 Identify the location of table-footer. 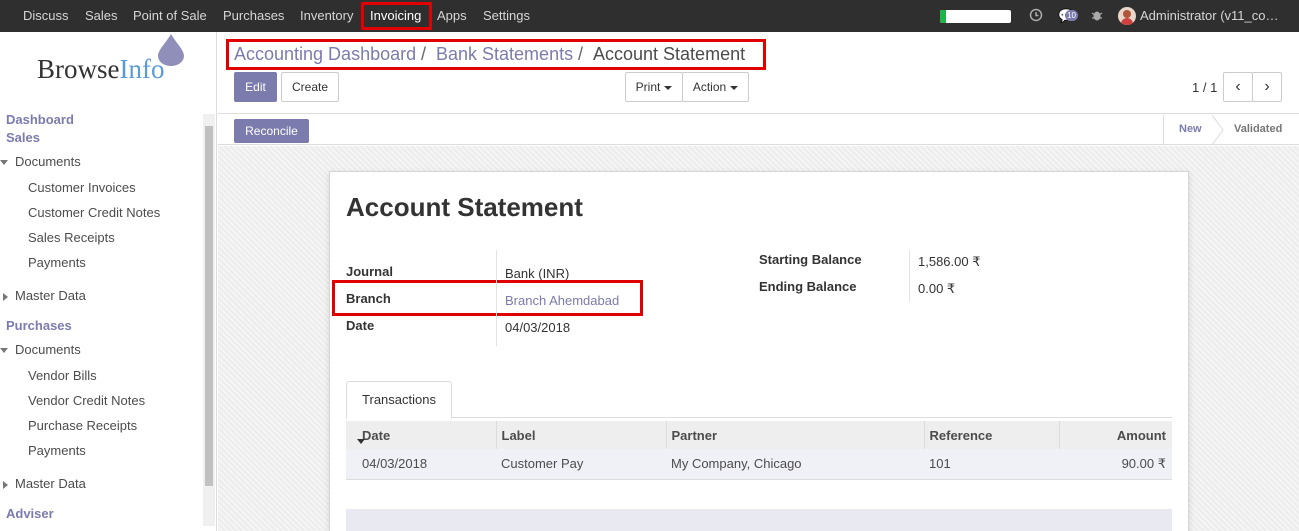
(759, 520).